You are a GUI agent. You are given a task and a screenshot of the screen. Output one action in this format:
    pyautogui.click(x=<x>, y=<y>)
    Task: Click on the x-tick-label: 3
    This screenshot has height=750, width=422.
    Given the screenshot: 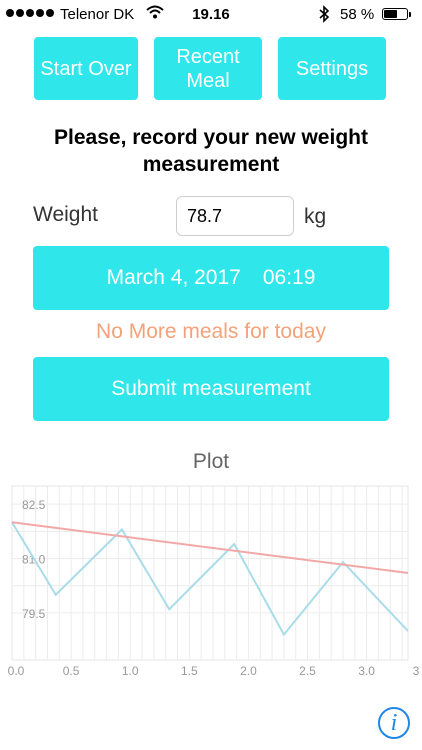 What is the action you would take?
    pyautogui.click(x=416, y=671)
    